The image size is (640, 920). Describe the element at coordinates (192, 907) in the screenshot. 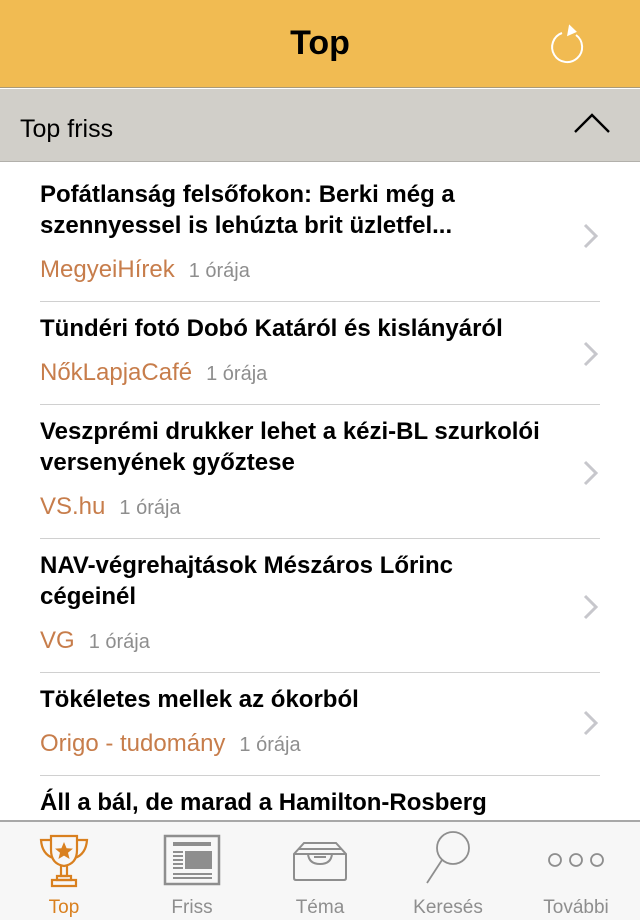

I see `tab-label: Friss` at that location.